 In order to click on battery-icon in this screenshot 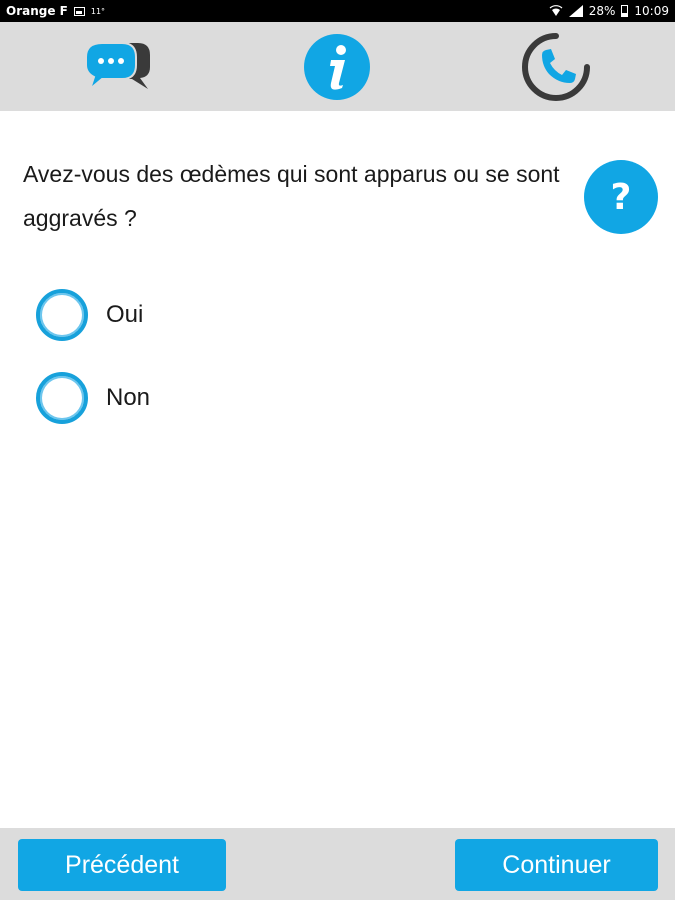, I will do `click(625, 11)`.